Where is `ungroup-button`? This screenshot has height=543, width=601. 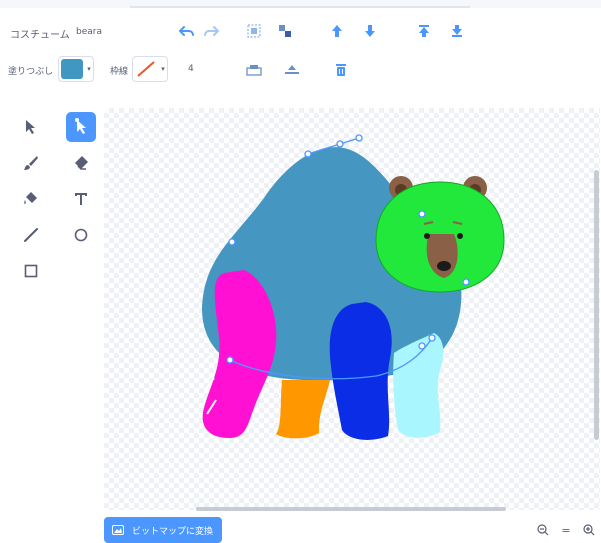 ungroup-button is located at coordinates (285, 31).